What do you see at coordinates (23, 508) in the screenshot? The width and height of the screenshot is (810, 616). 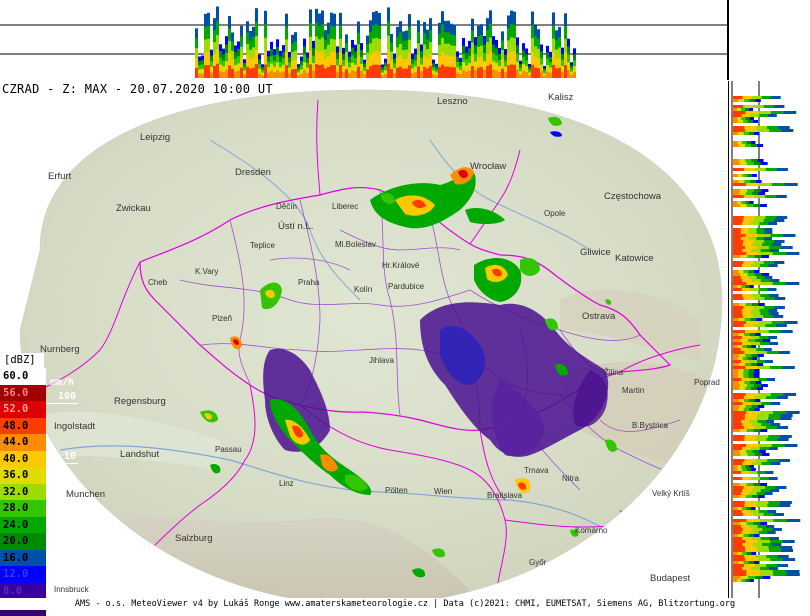 I see `legend-level: 28.0` at bounding box center [23, 508].